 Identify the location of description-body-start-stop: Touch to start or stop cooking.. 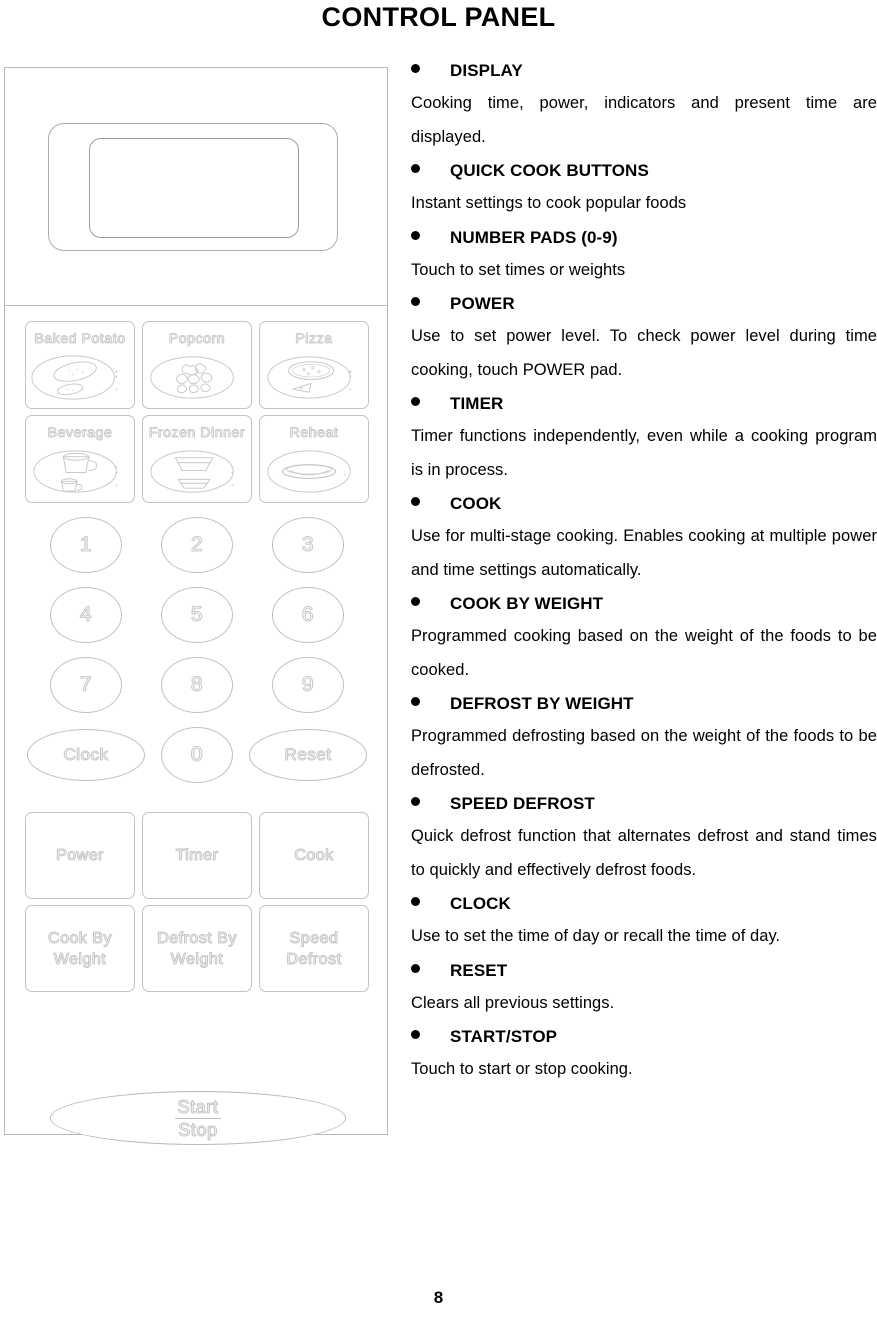
(522, 1069).